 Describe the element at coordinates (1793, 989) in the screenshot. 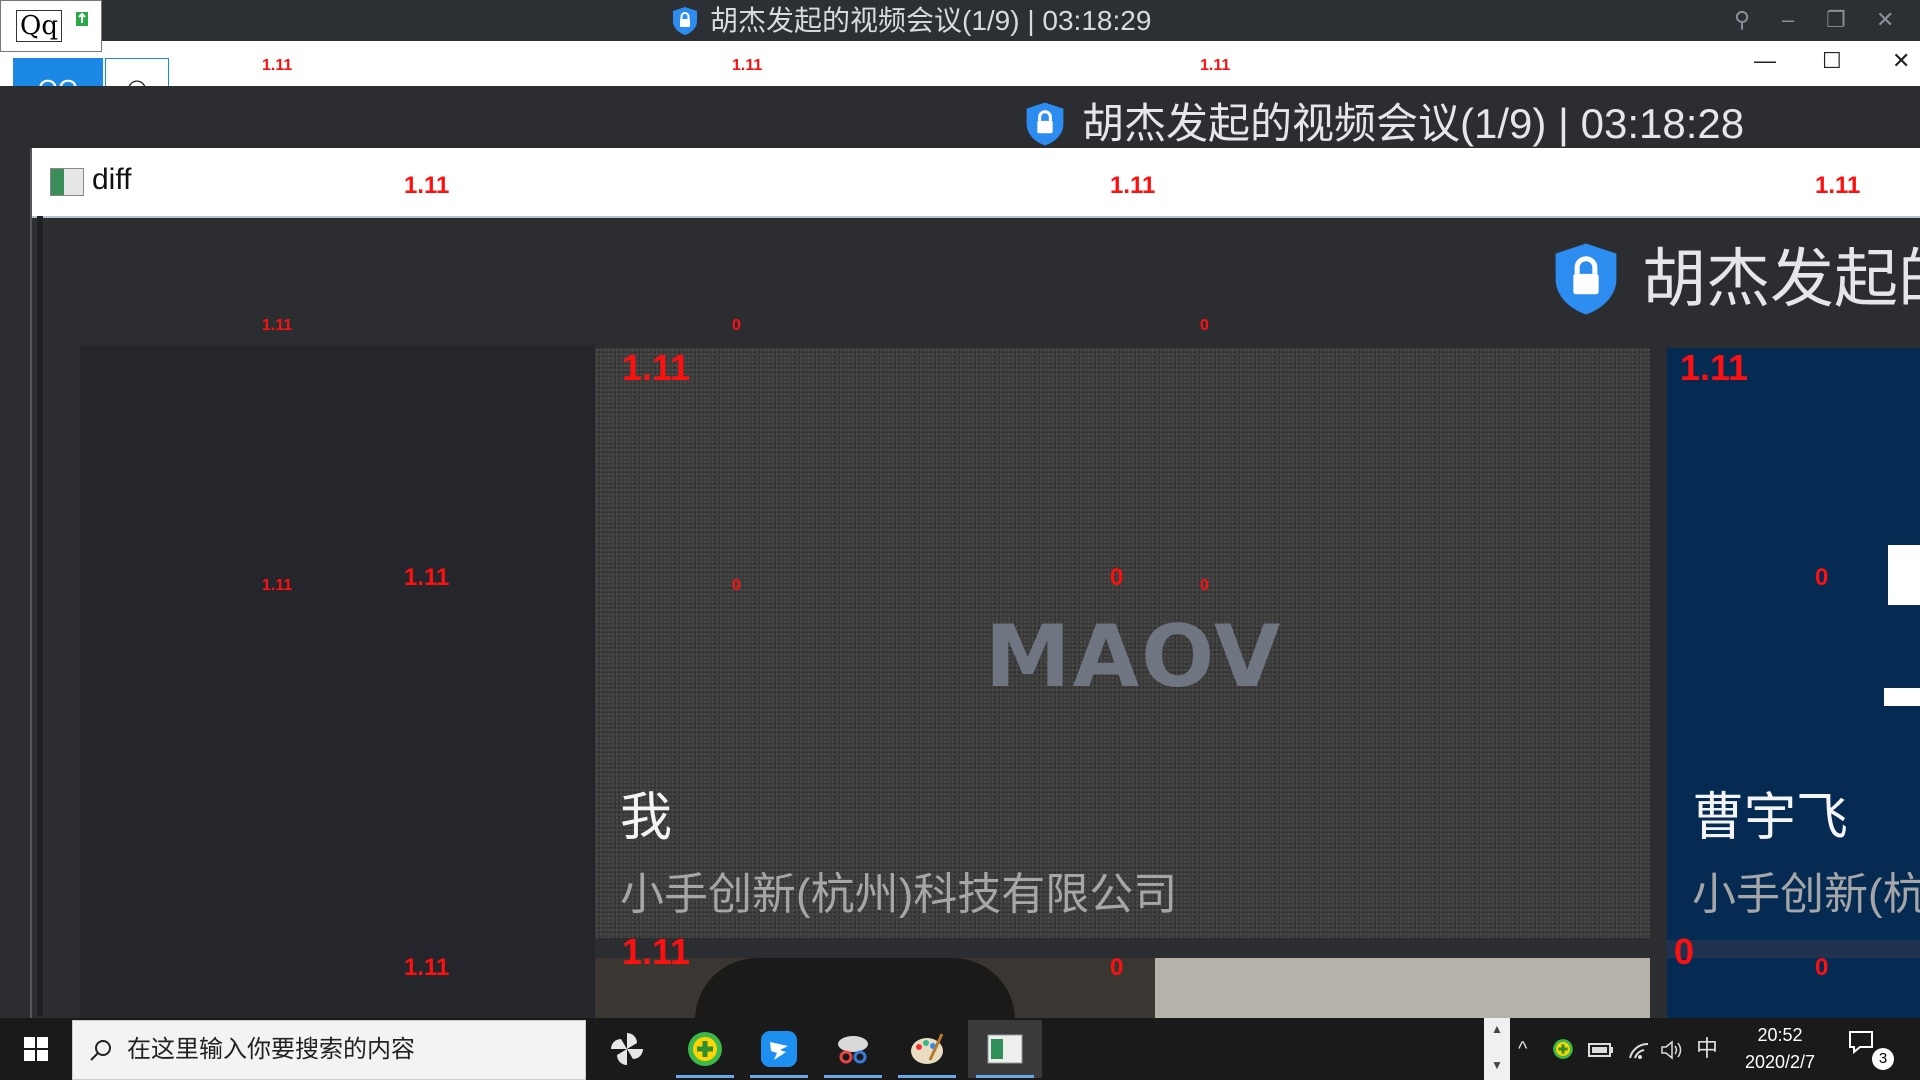

I see `video-tile-row2-right` at that location.